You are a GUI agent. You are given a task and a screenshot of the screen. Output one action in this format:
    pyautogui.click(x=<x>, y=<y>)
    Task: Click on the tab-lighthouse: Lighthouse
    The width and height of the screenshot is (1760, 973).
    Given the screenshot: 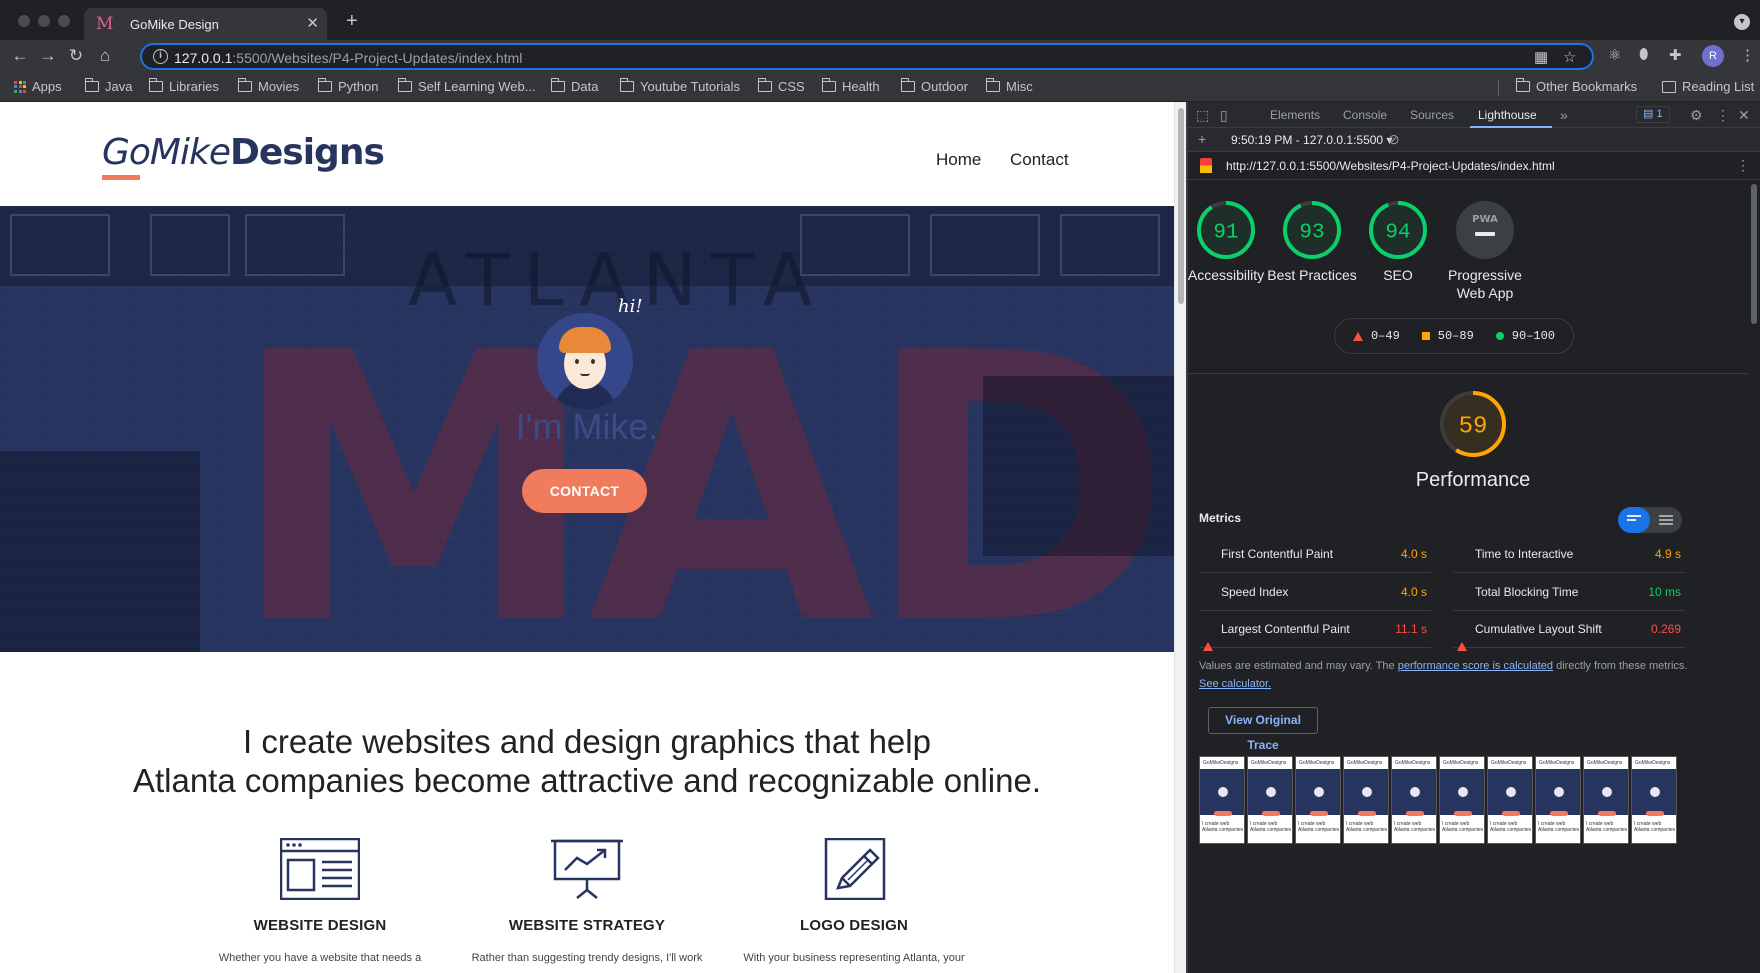 What is the action you would take?
    pyautogui.click(x=1507, y=115)
    